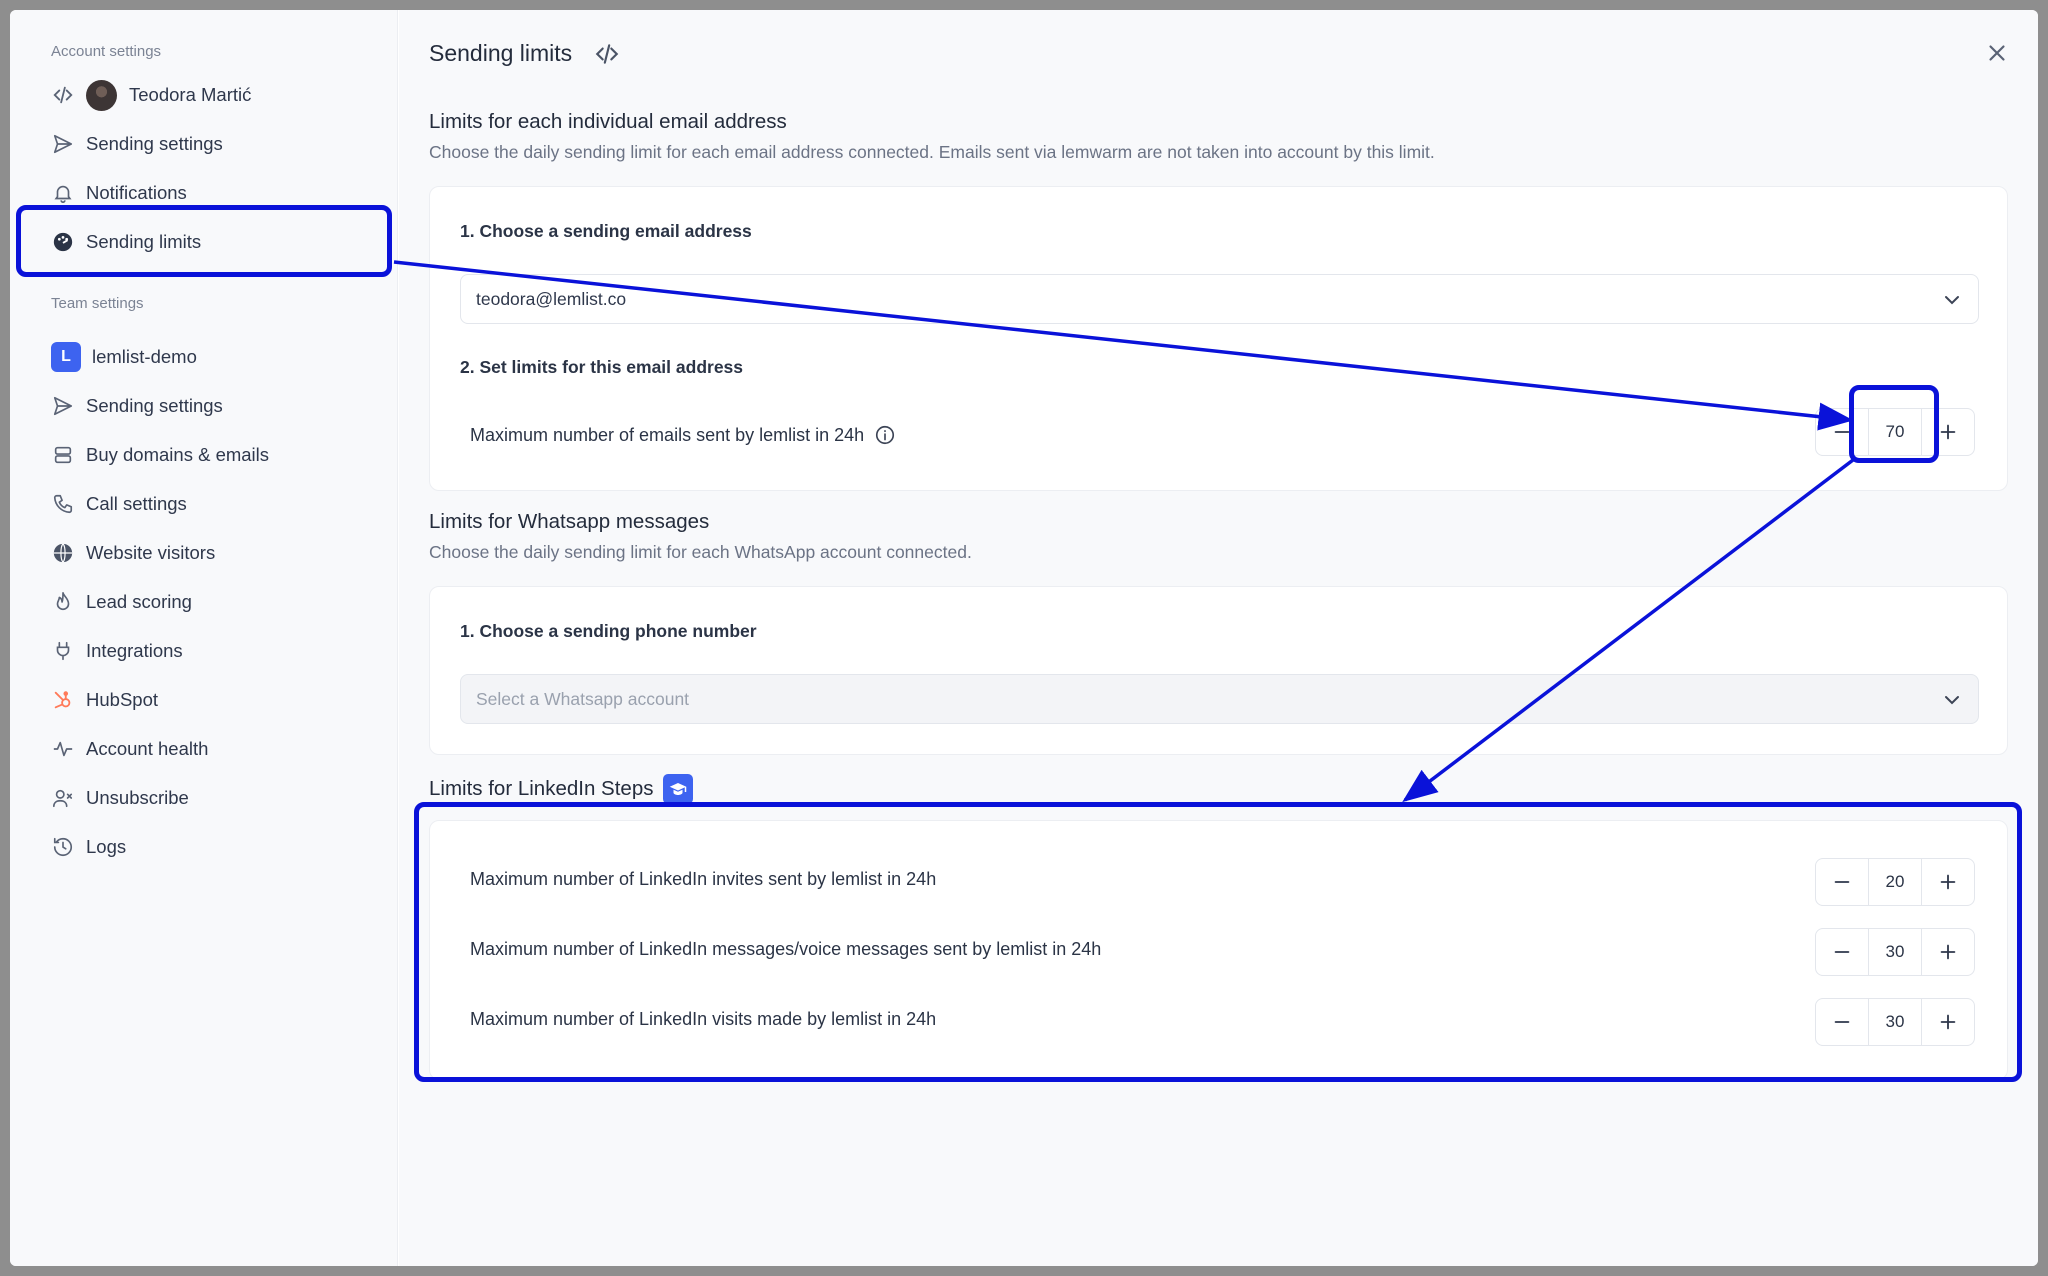  I want to click on info-icon, so click(885, 435).